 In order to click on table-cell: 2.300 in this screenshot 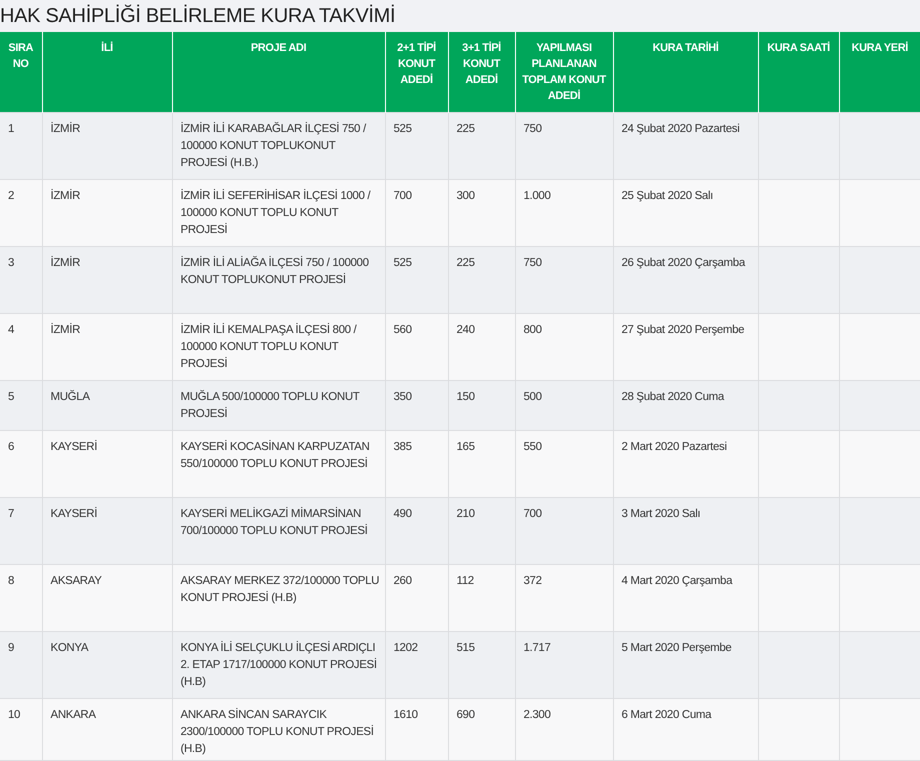, I will do `click(564, 729)`.